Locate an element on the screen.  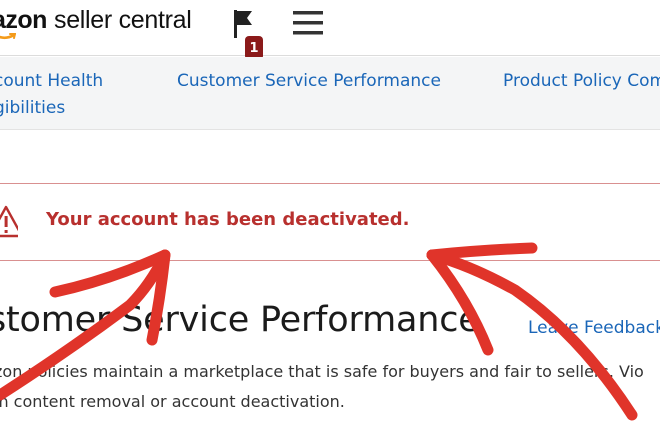
warning-icon is located at coordinates (9, 221).